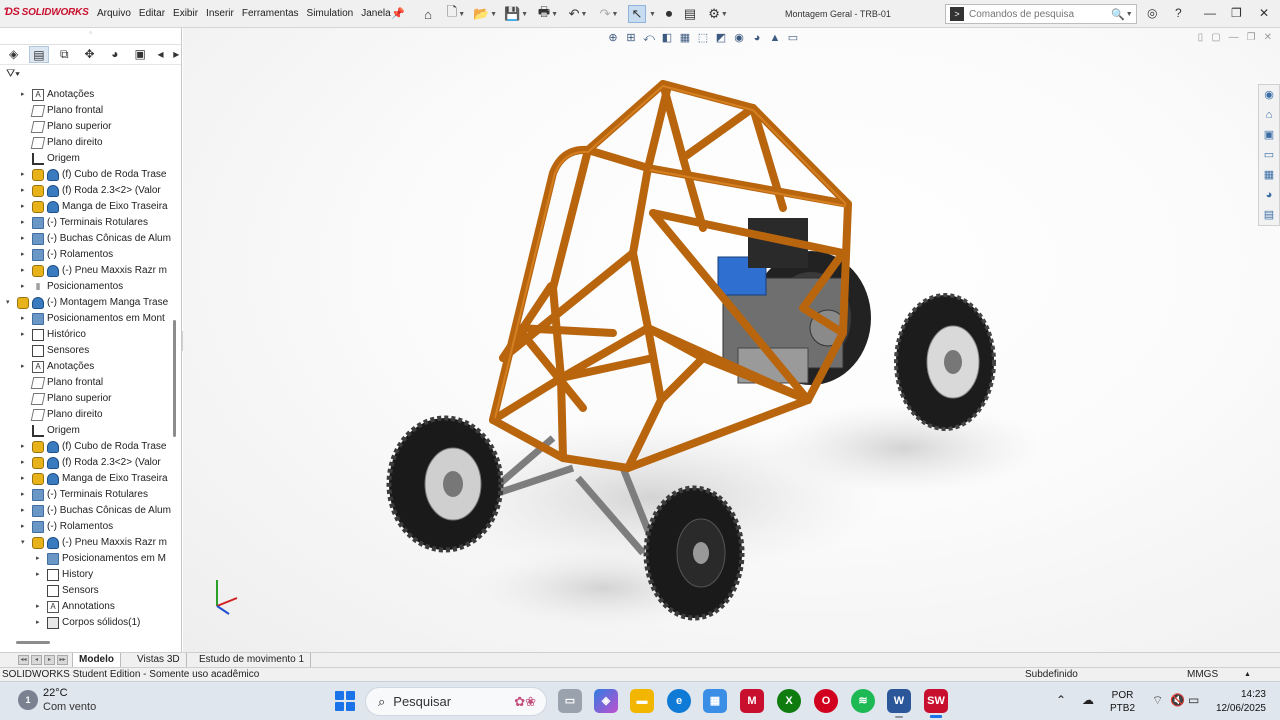 The image size is (1280, 720). Describe the element at coordinates (1210, 13) in the screenshot. I see `minimize-icon: —` at that location.